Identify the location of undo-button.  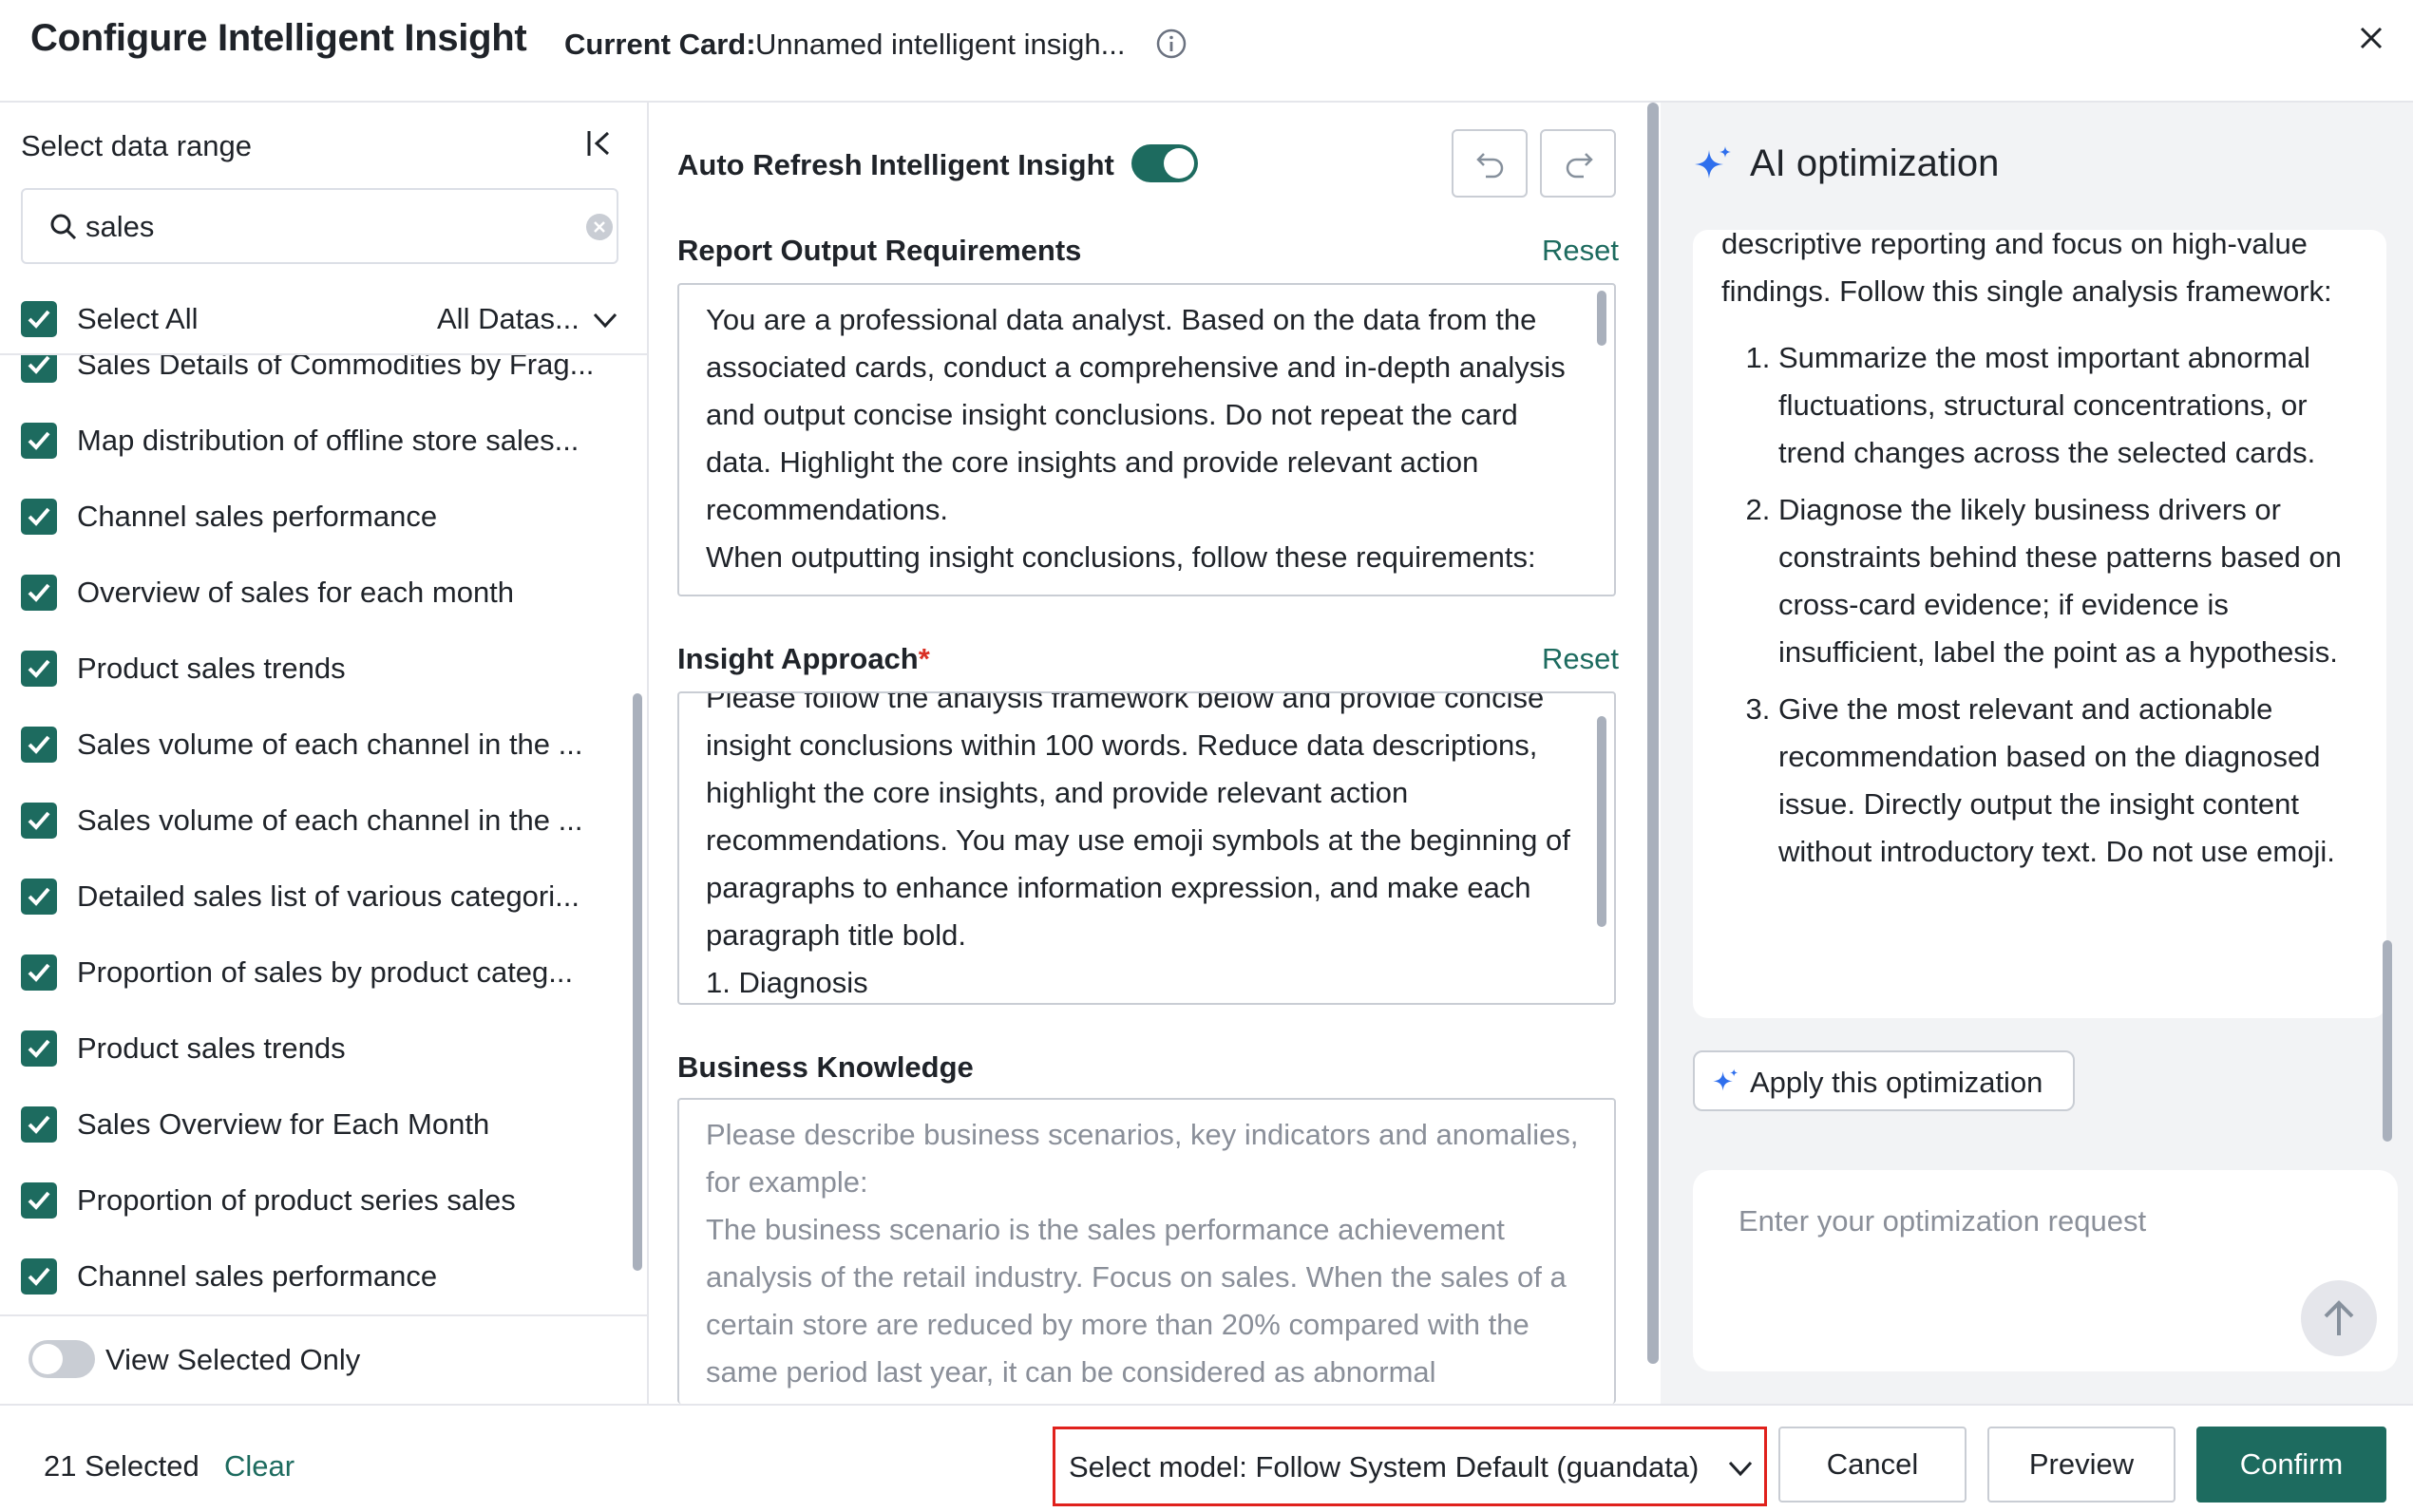
(1490, 164).